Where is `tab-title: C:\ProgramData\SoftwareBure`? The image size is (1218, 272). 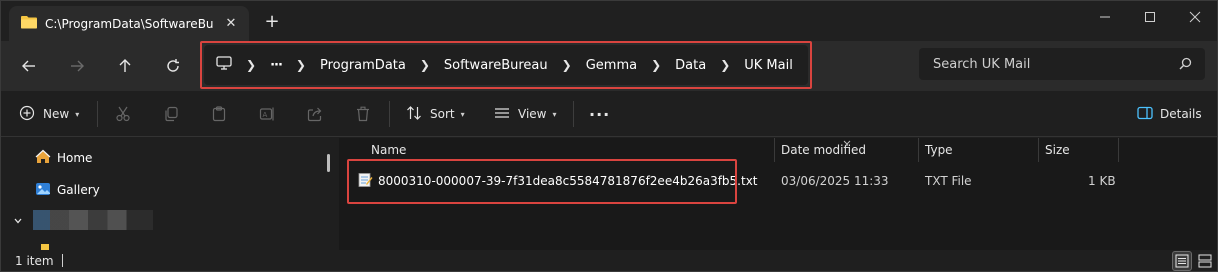
tab-title: C:\ProgramData\SoftwareBure is located at coordinates (129, 23).